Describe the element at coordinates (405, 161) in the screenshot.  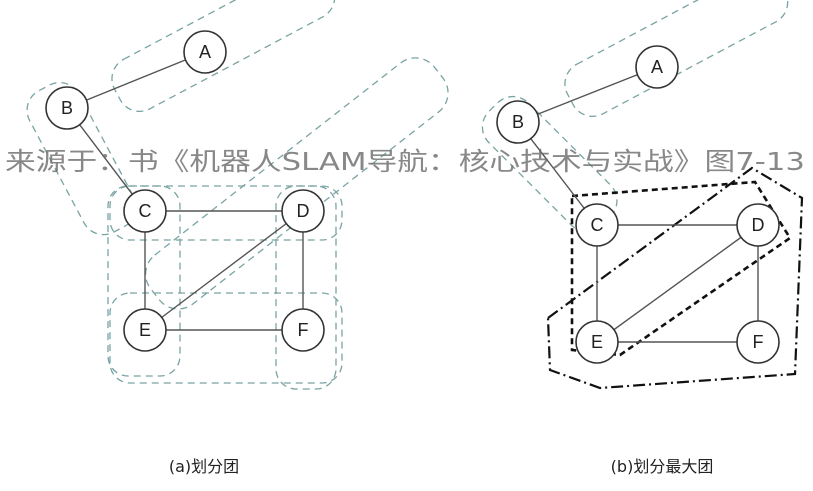
I see `source-watermark: 来源于：书《机器人SLAM导航：核心技术与实战》图7-13` at that location.